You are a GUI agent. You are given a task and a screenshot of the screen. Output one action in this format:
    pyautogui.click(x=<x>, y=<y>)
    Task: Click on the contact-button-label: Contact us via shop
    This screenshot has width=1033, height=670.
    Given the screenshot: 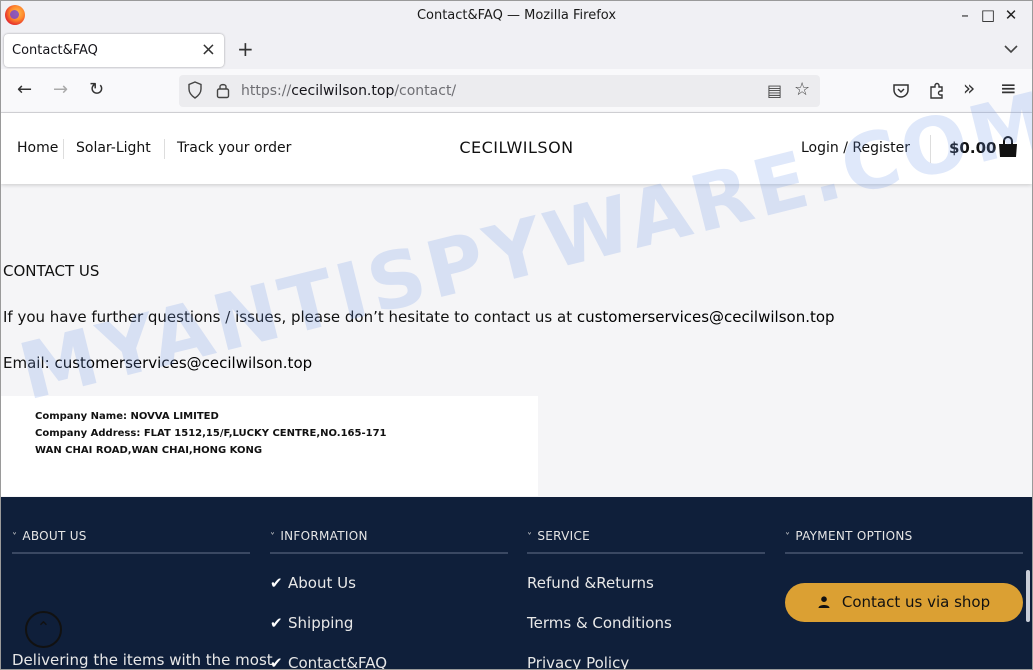 What is the action you would take?
    pyautogui.click(x=916, y=602)
    